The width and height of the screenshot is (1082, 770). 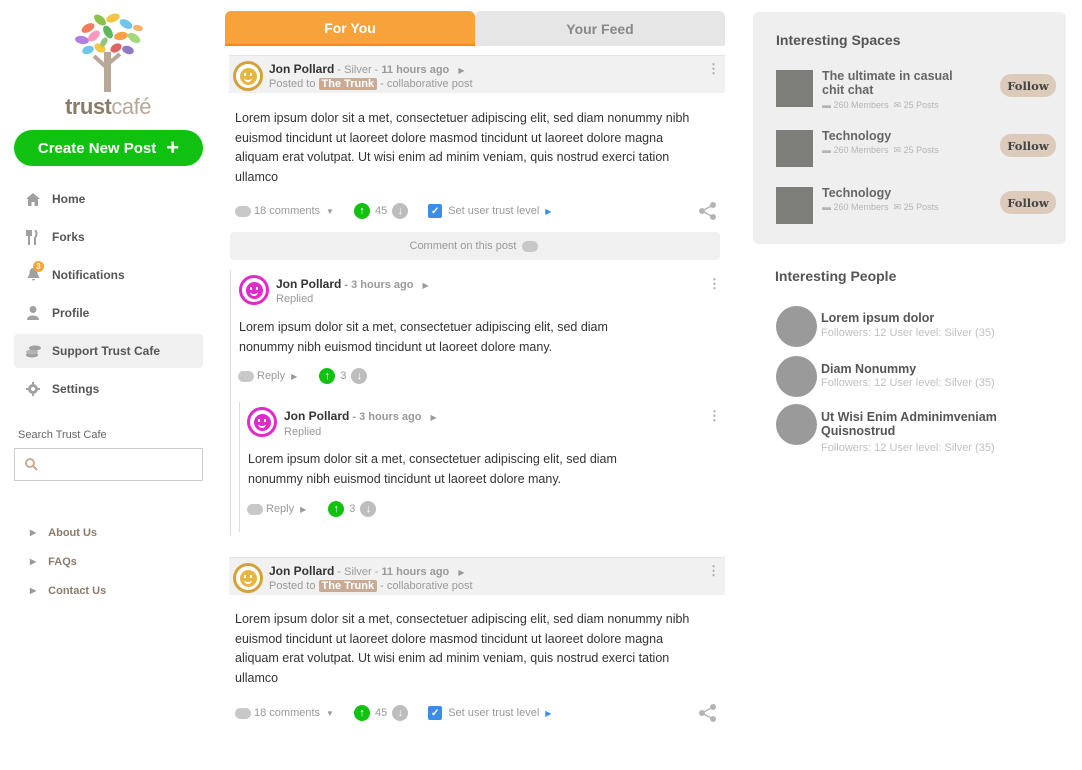 What do you see at coordinates (33, 389) in the screenshot?
I see `gear-icon` at bounding box center [33, 389].